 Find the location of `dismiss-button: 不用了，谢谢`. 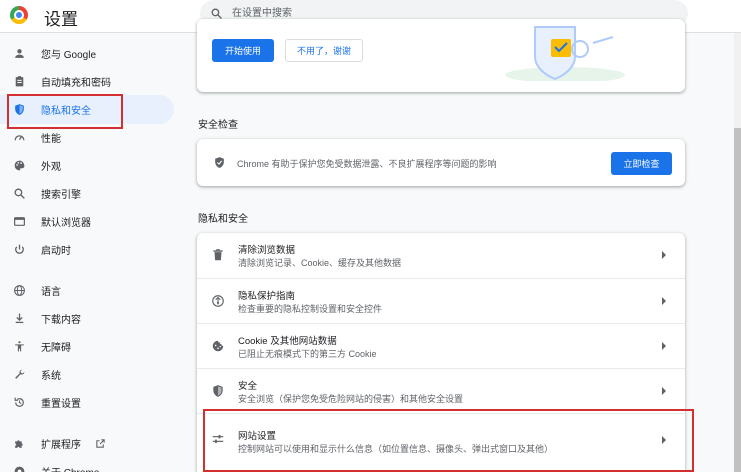

dismiss-button: 不用了，谢谢 is located at coordinates (324, 50).